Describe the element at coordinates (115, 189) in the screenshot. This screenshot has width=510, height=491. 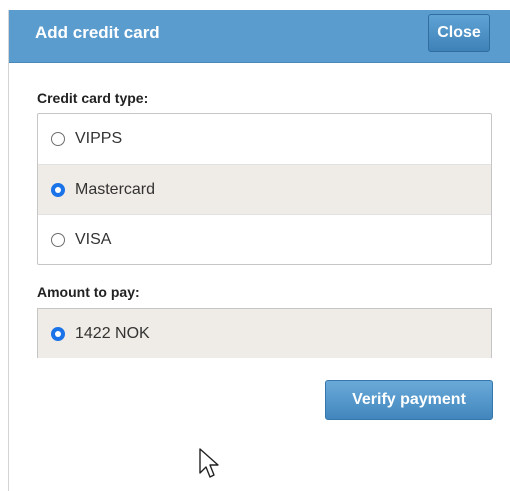
I see `card-type-option-label: Mastercard` at that location.